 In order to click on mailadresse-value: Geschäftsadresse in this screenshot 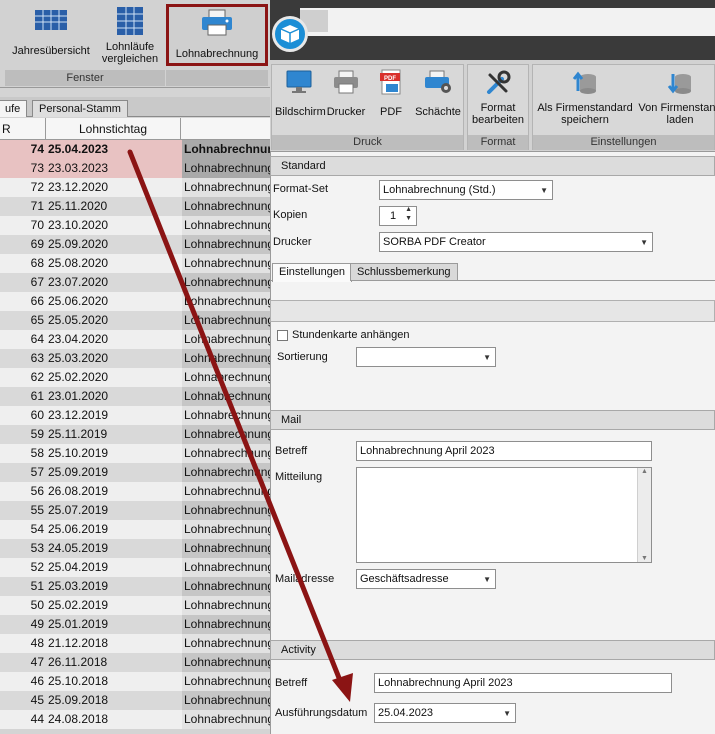, I will do `click(404, 579)`.